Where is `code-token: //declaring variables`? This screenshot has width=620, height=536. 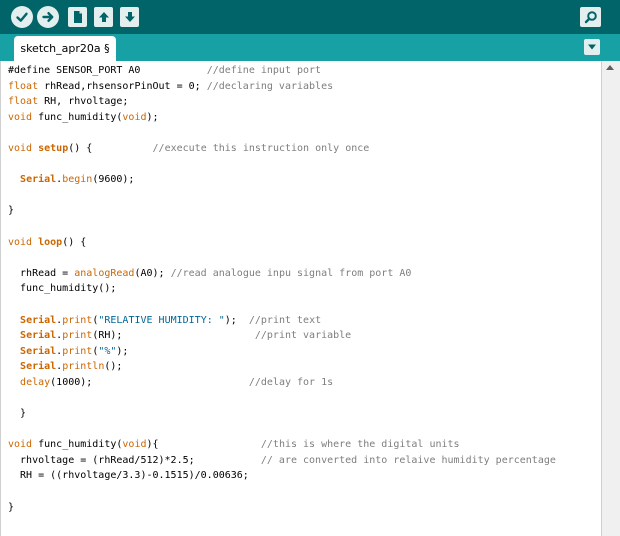
code-token: //declaring variables is located at coordinates (270, 86).